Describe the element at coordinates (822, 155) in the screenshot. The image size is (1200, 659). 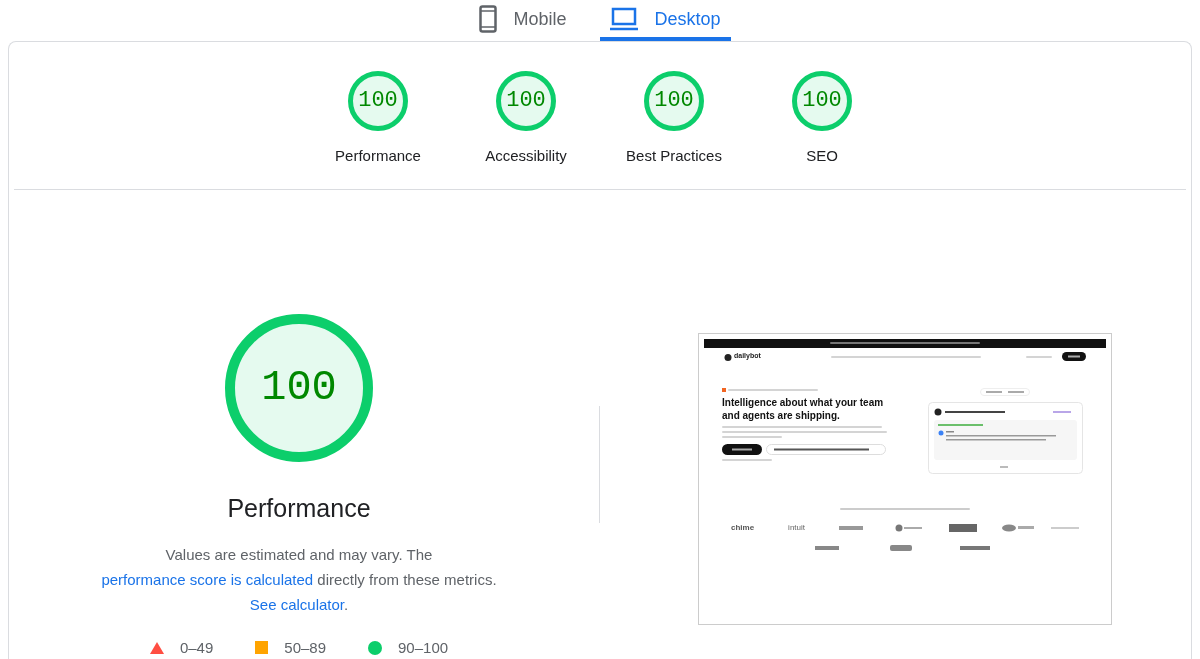
I see `category-label: SEO` at that location.